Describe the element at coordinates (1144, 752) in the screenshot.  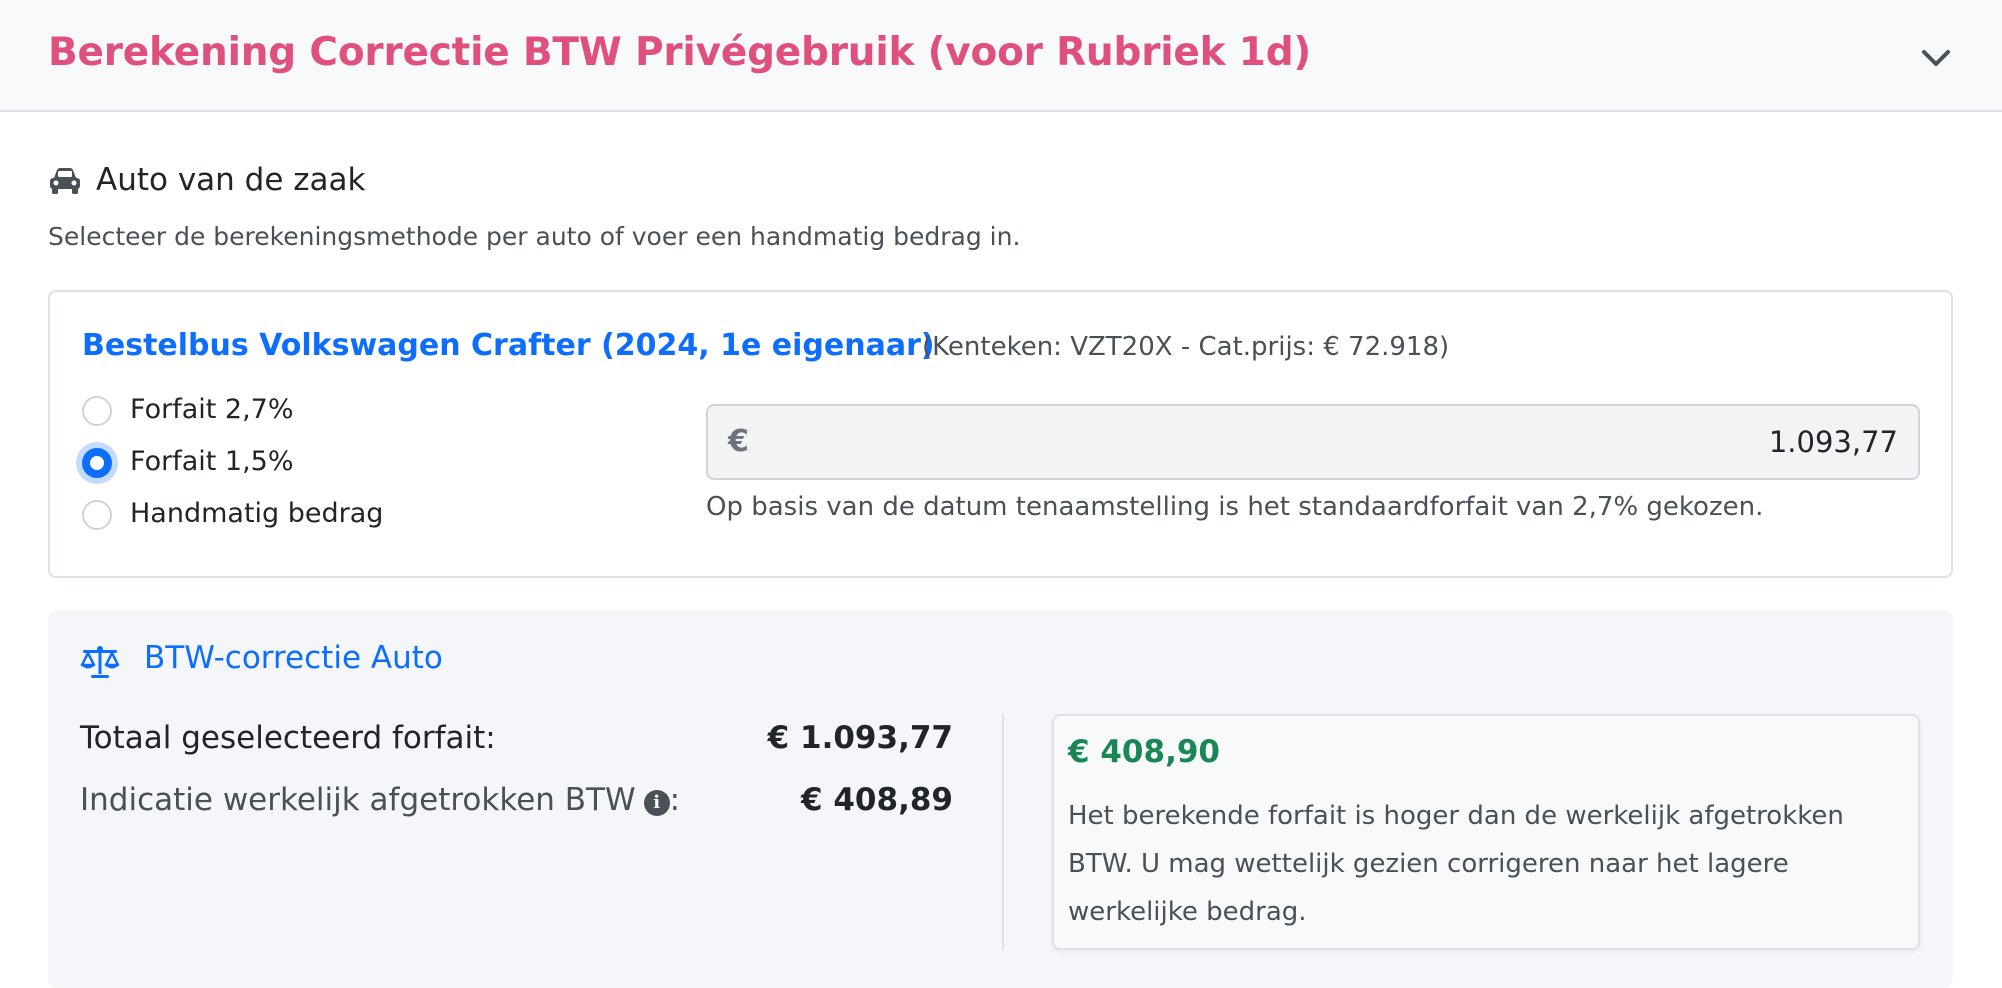
I see `advice-amount: € 408,90` at that location.